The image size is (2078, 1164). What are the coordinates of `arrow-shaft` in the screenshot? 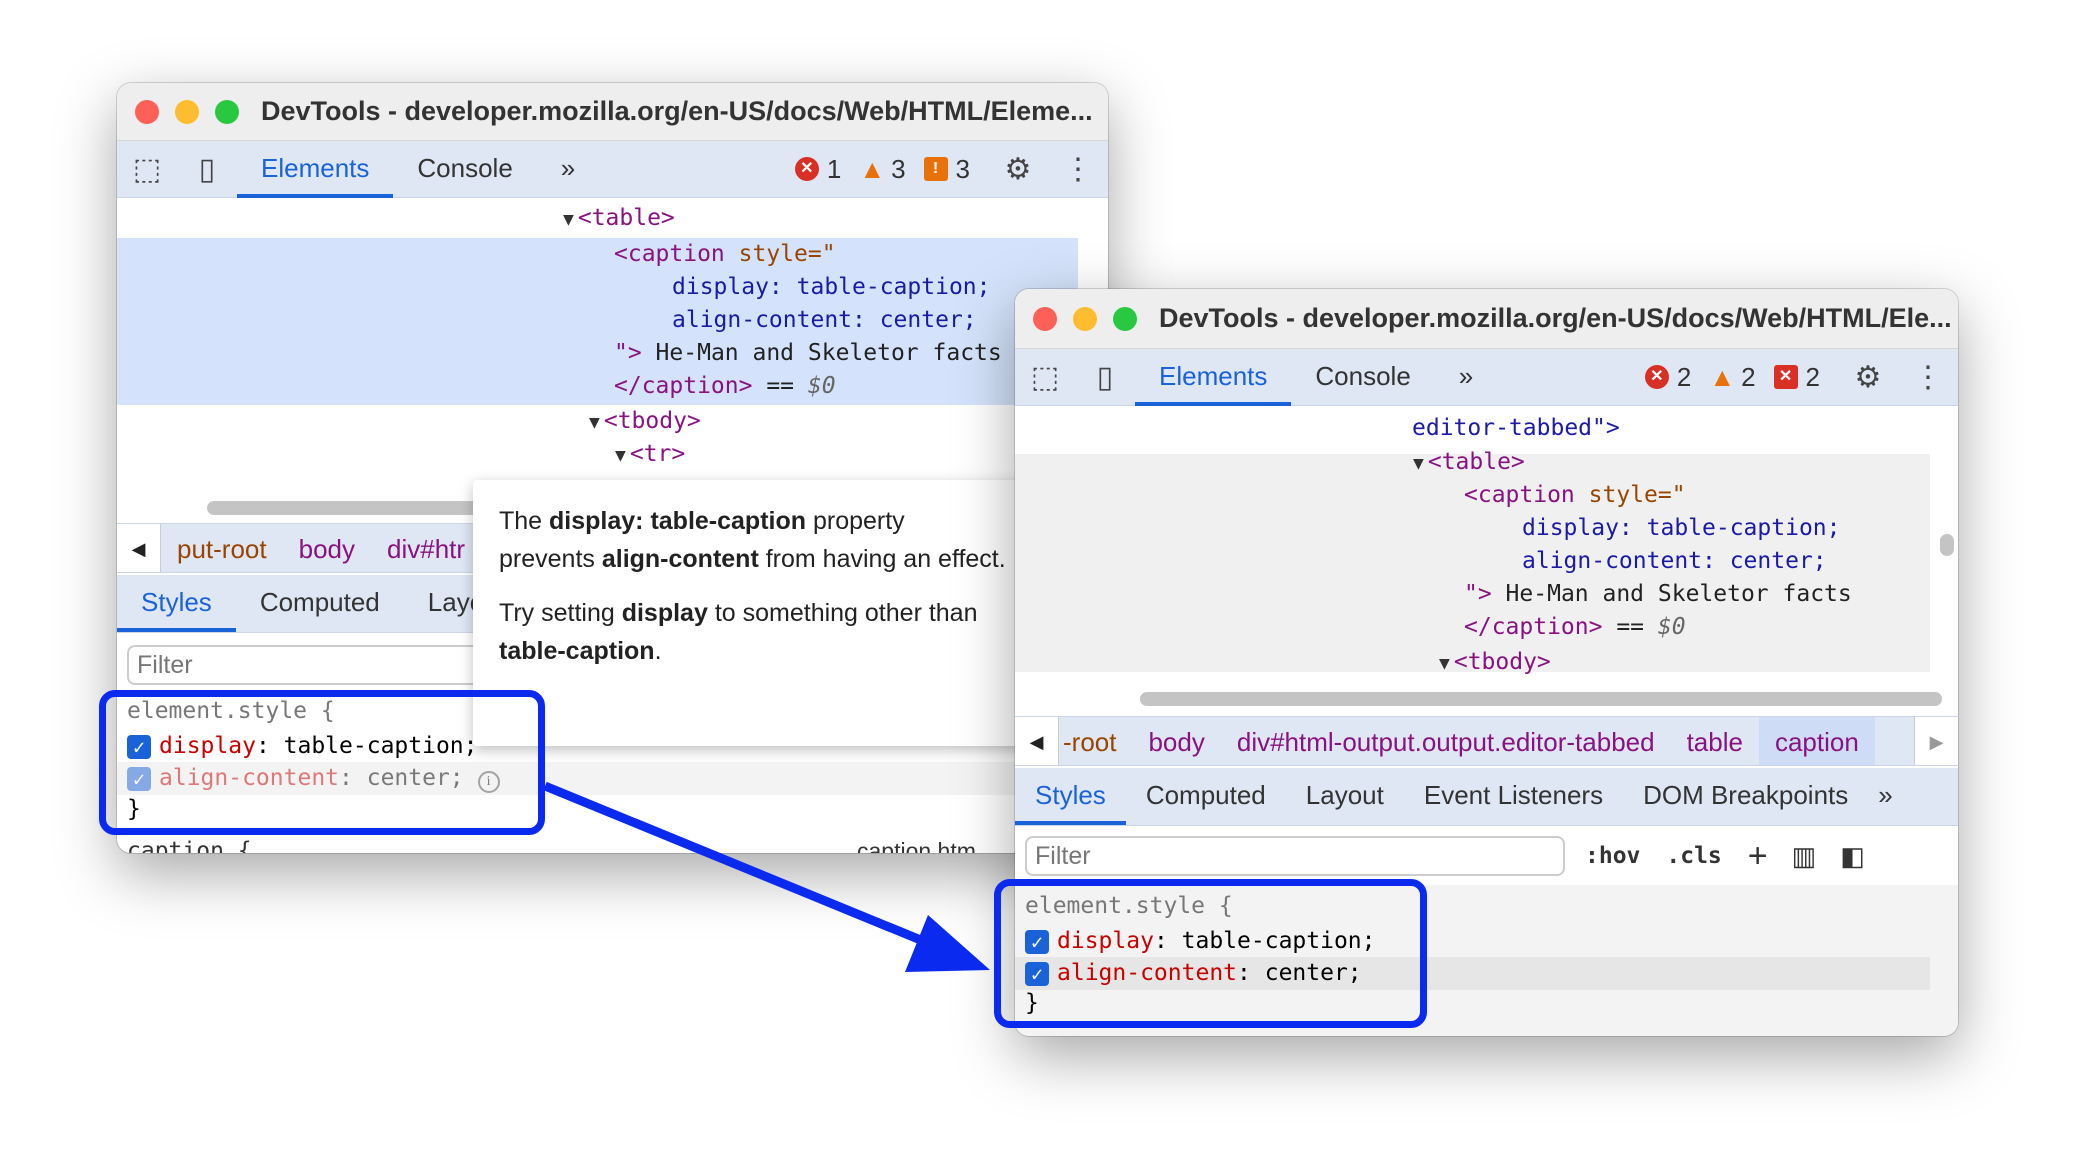 It's located at (745, 868).